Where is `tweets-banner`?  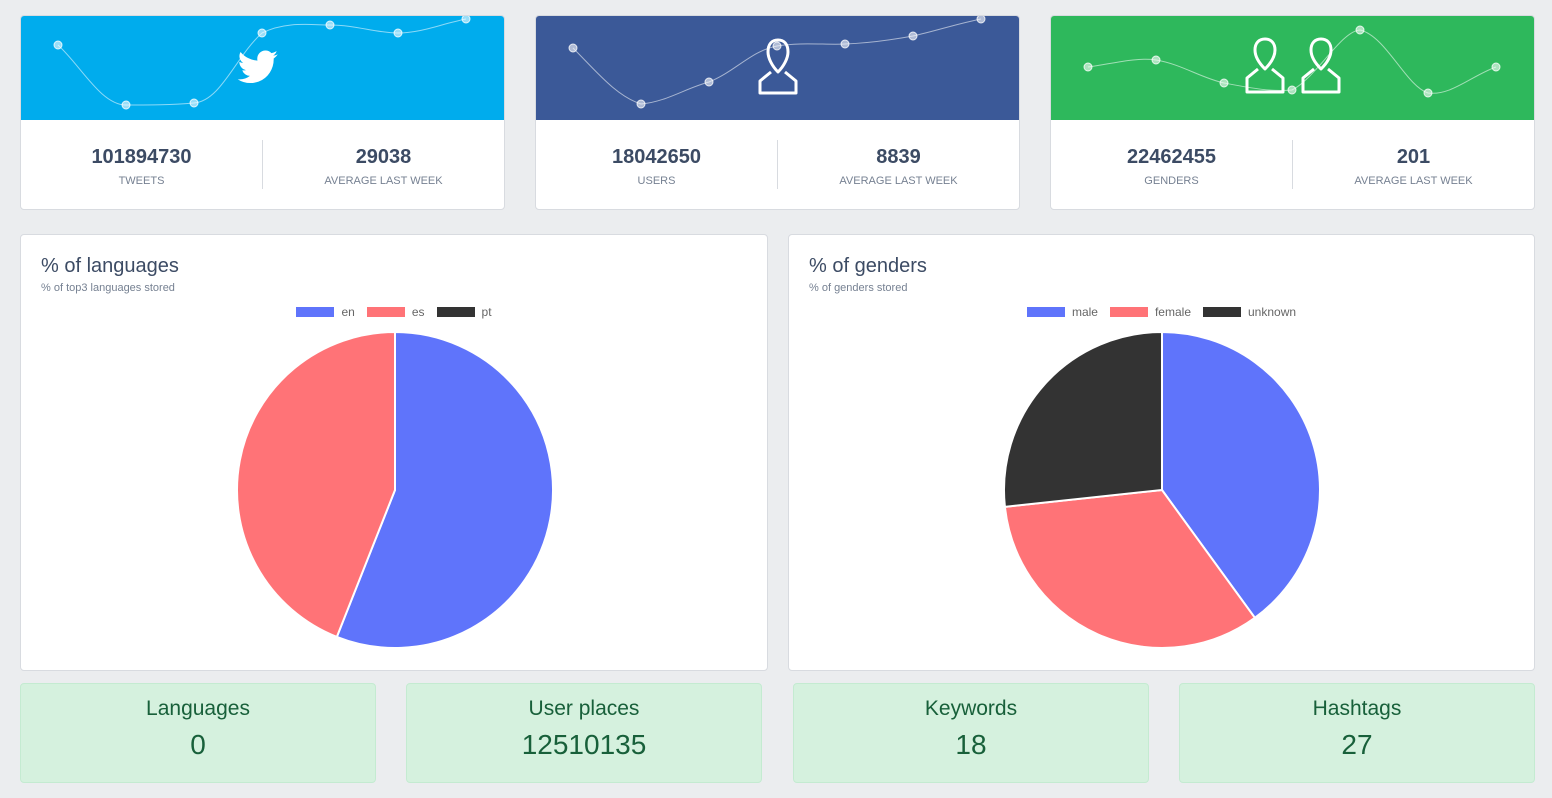 tweets-banner is located at coordinates (262, 68).